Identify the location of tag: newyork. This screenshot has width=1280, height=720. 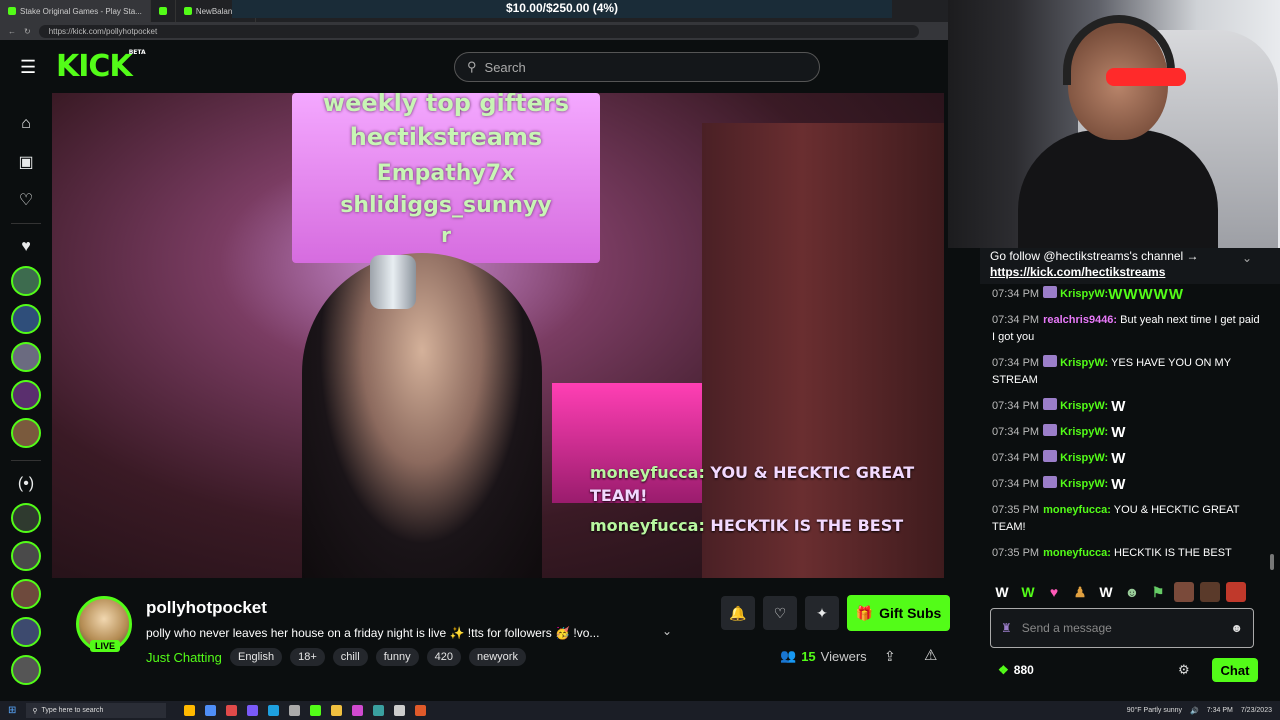
(497, 657).